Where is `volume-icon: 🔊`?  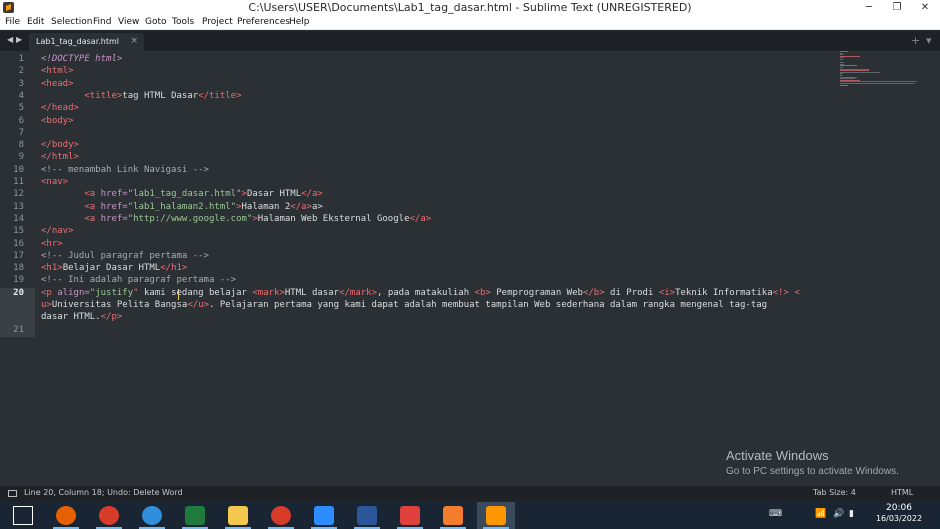
volume-icon: 🔊 is located at coordinates (838, 514).